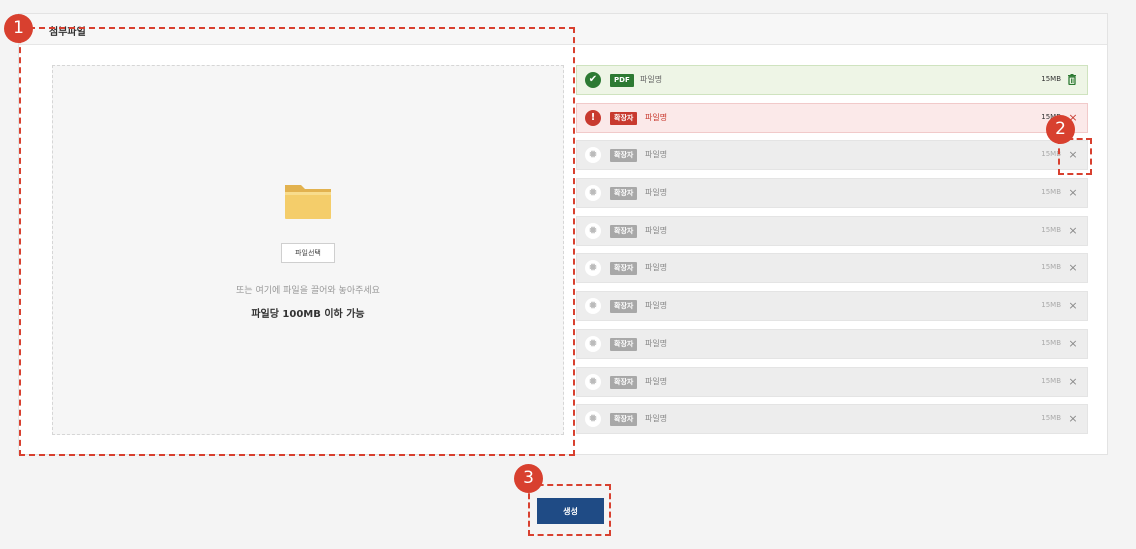 This screenshot has height=549, width=1136. What do you see at coordinates (832, 80) in the screenshot?
I see `file-row: ✔ PDF 파일명 15MB` at bounding box center [832, 80].